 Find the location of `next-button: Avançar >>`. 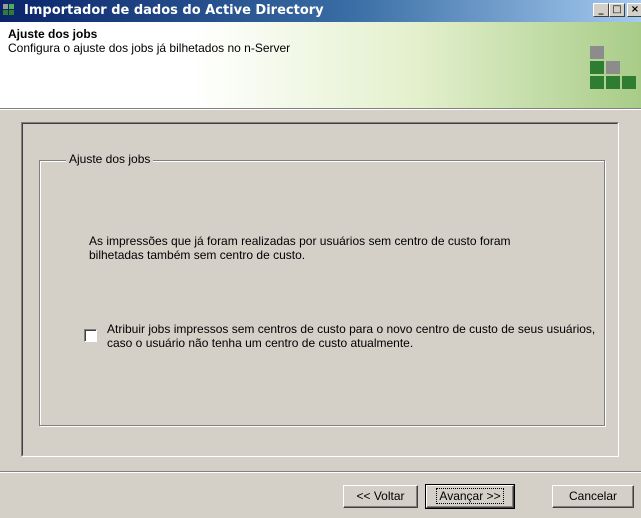

next-button: Avançar >> is located at coordinates (470, 496).